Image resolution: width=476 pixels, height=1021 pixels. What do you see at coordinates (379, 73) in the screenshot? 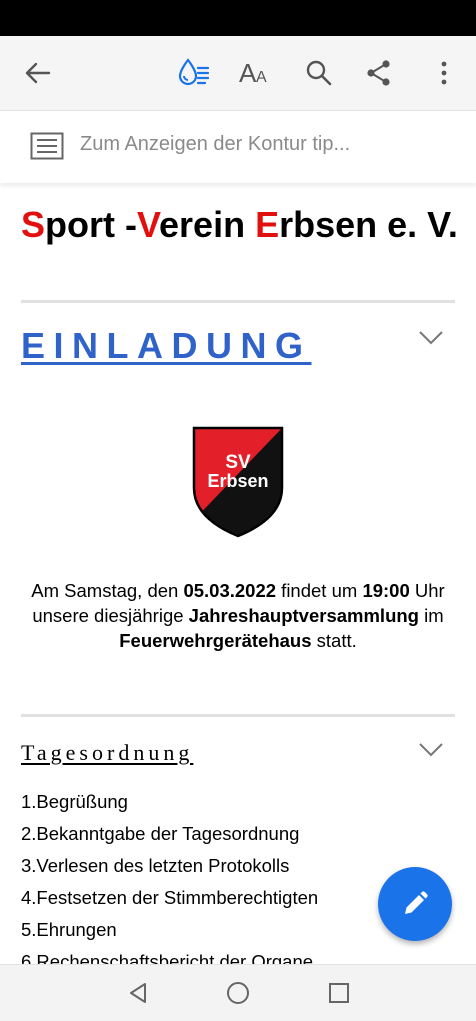
I see `share-icon` at bounding box center [379, 73].